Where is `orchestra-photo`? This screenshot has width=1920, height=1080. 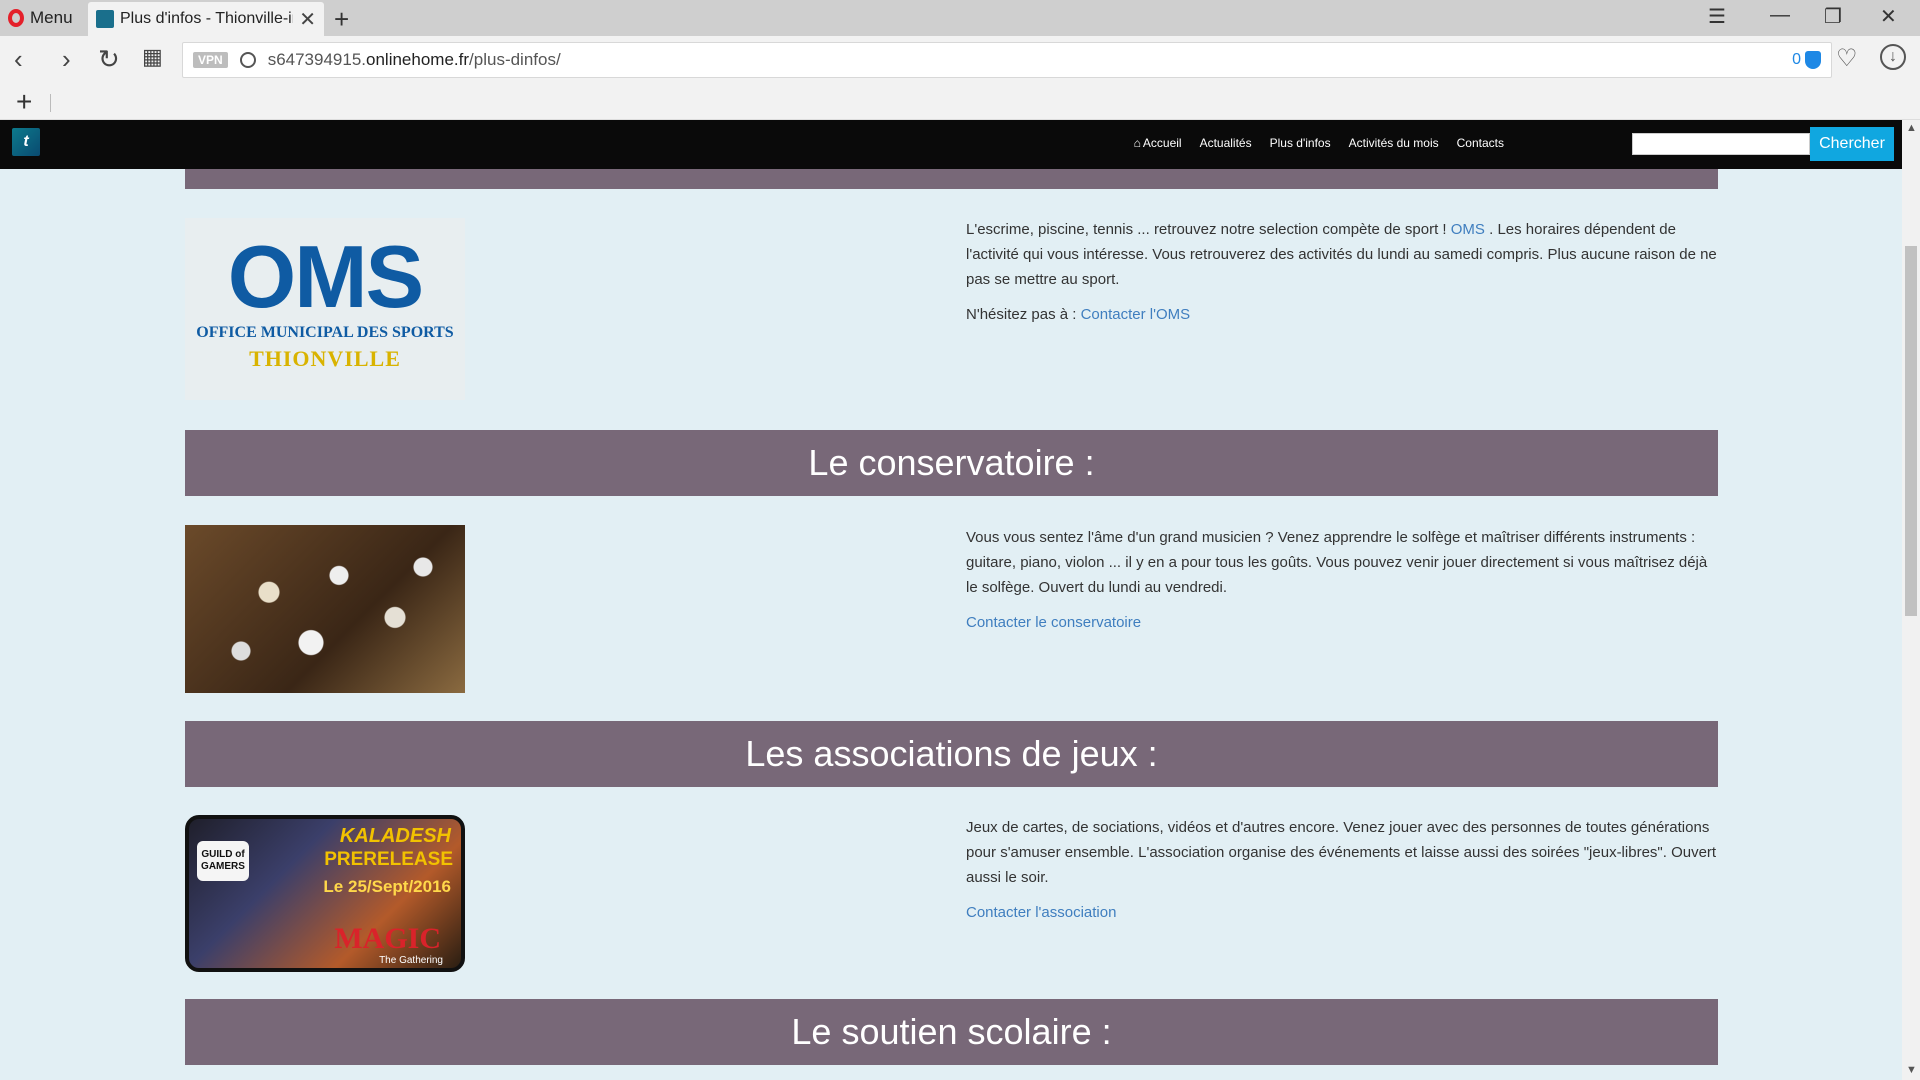 orchestra-photo is located at coordinates (325, 609).